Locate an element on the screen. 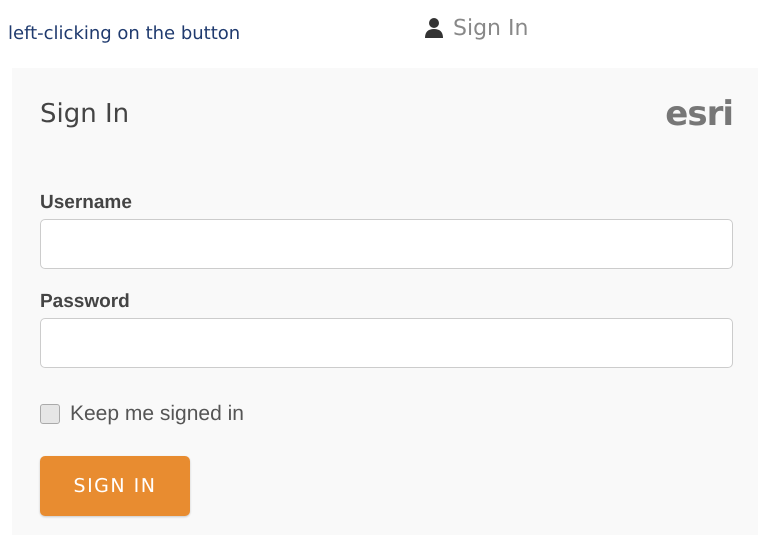  field-label: Username is located at coordinates (86, 203).